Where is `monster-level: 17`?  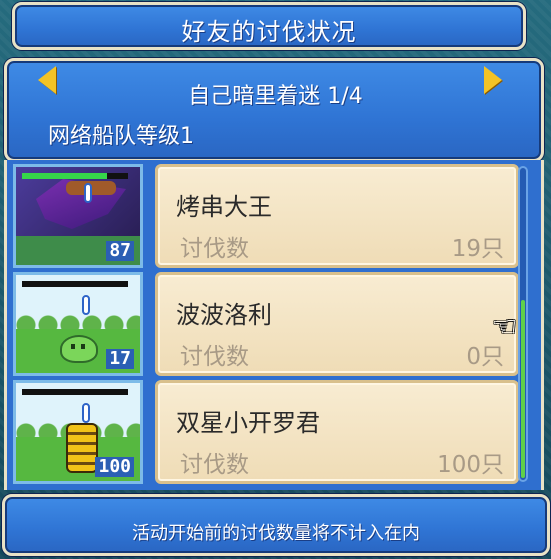
monster-level: 17 is located at coordinates (120, 359).